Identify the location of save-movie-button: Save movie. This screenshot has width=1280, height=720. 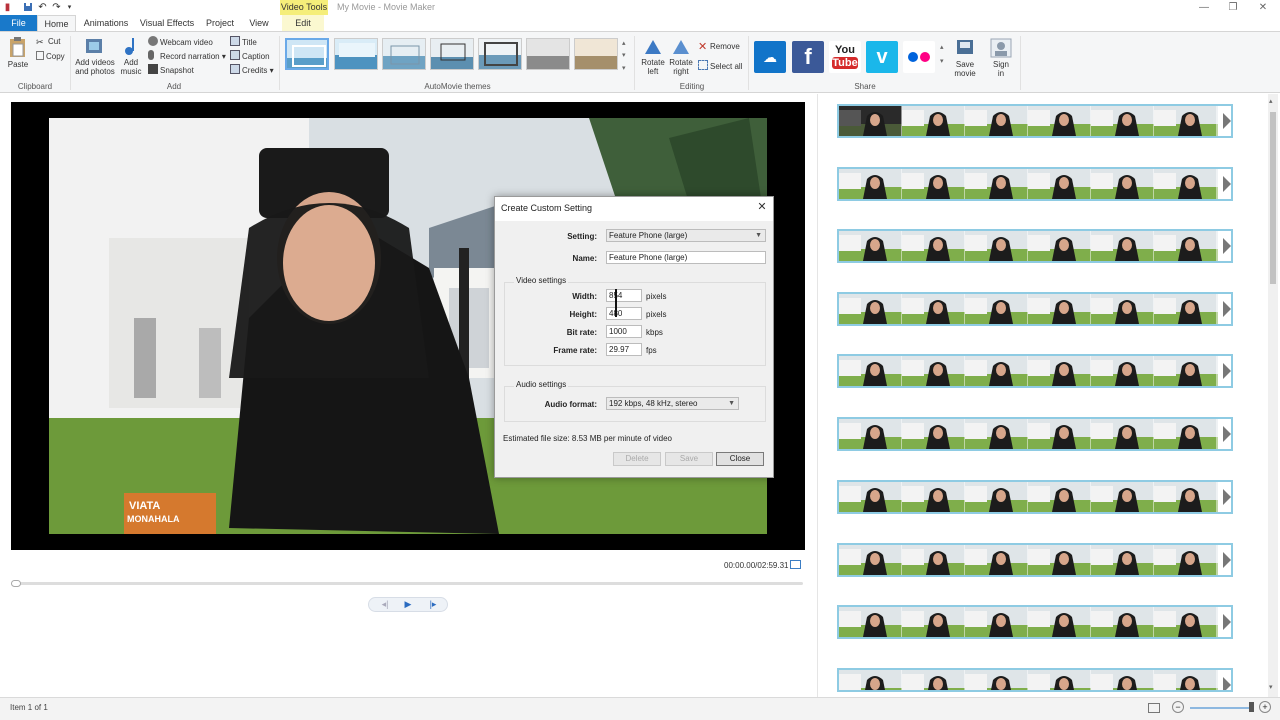
(965, 58).